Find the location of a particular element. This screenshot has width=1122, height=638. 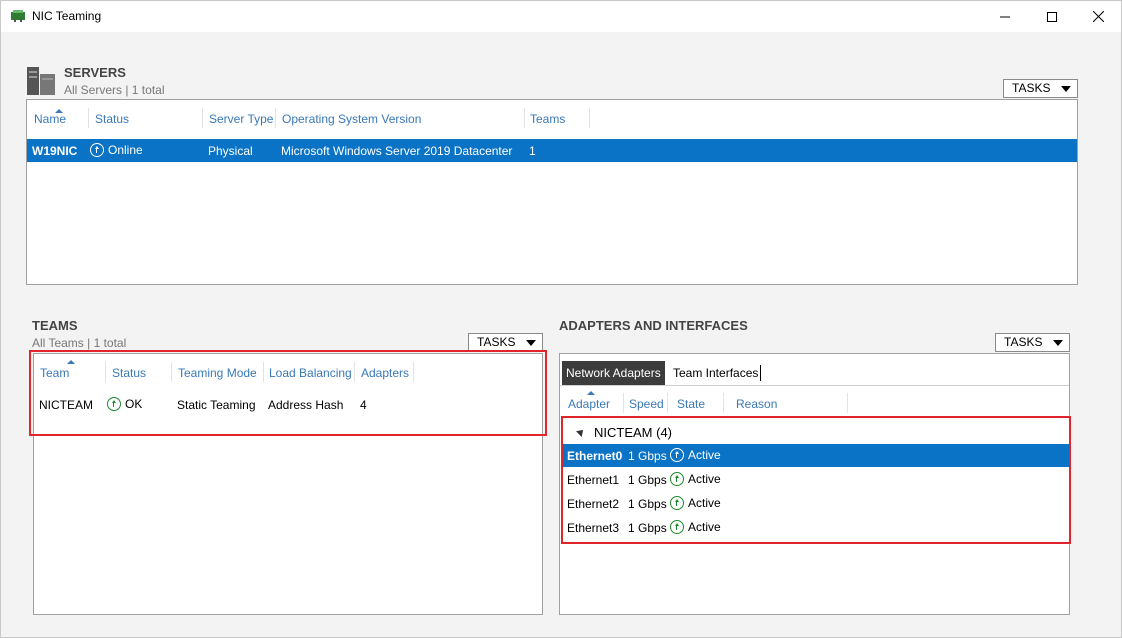

server-status: Online is located at coordinates (116, 150).